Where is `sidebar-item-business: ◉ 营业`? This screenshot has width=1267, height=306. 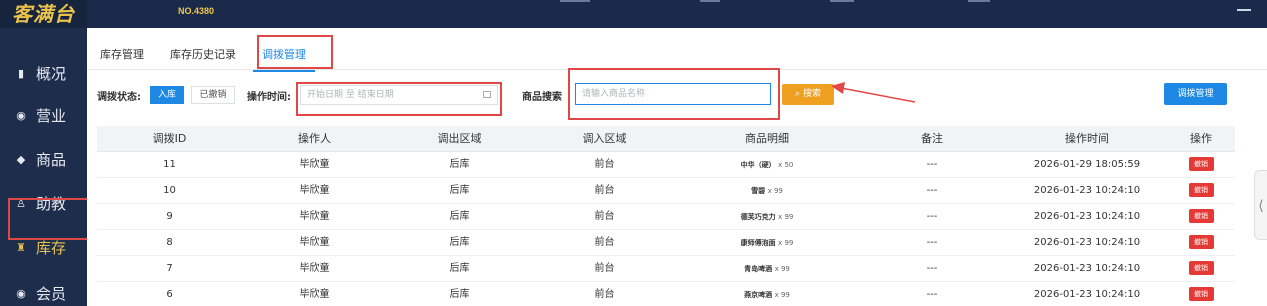
sidebar-item-business: ◉ 营业 is located at coordinates (43, 115).